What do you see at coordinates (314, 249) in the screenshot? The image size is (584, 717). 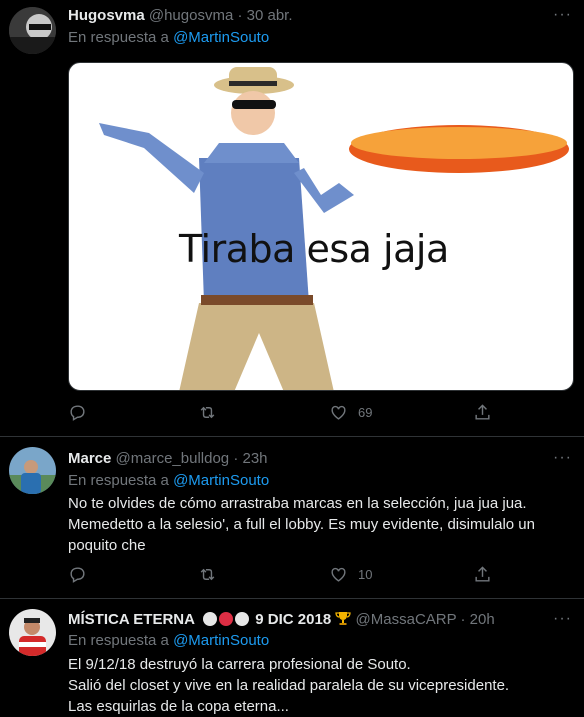 I see `media-caption-text: Tiraba esa jaja` at bounding box center [314, 249].